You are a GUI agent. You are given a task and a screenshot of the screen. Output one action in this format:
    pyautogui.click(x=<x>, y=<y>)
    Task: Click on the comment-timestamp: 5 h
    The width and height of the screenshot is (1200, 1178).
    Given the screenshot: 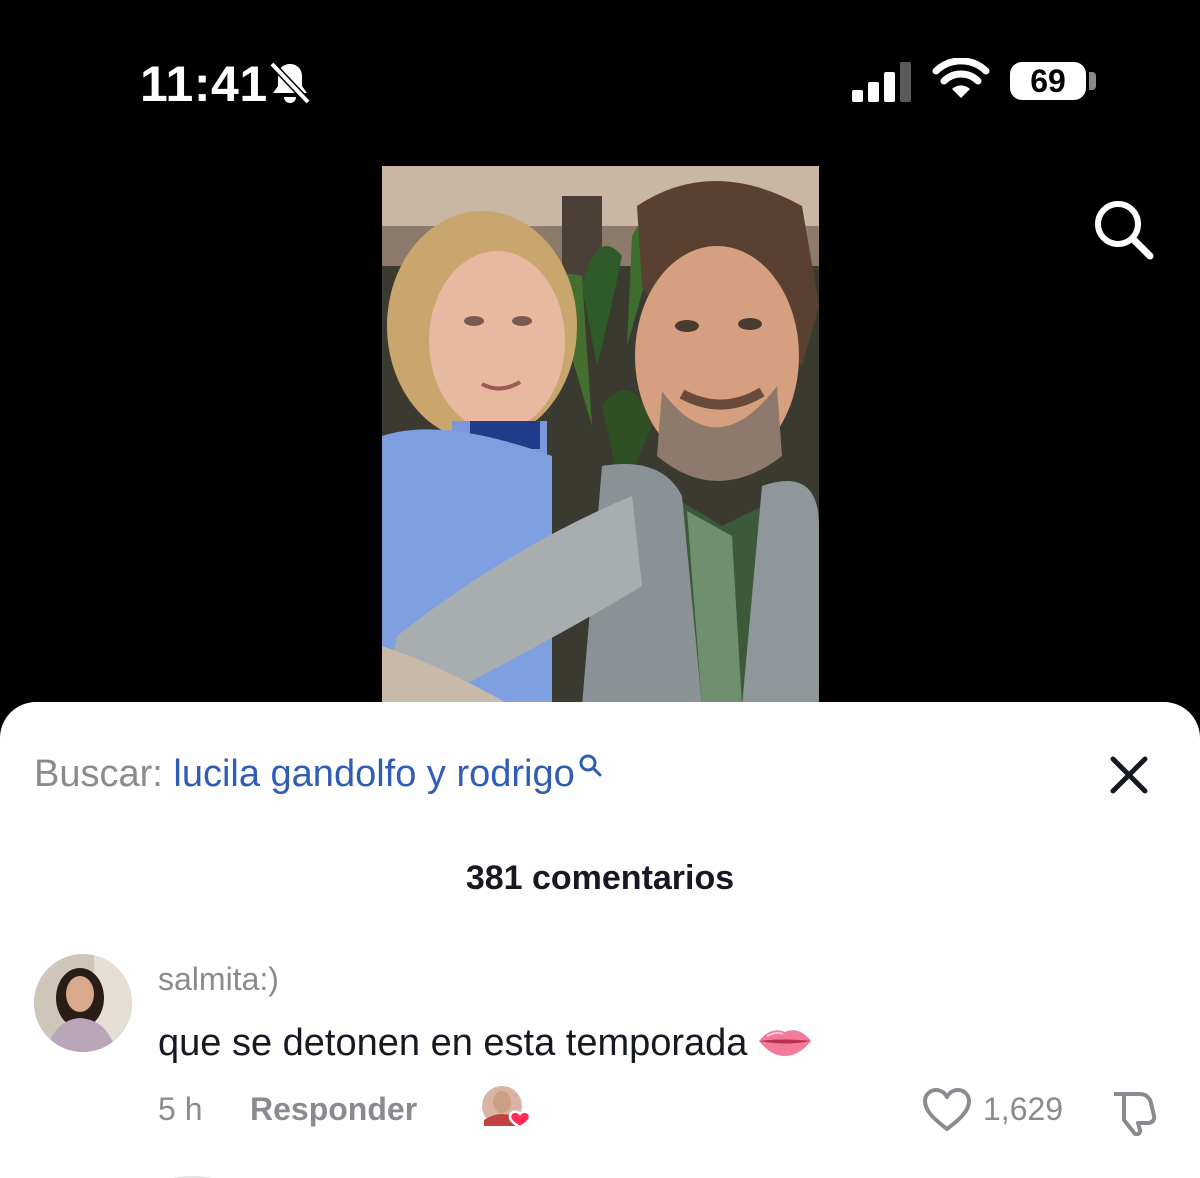 What is the action you would take?
    pyautogui.click(x=180, y=1109)
    